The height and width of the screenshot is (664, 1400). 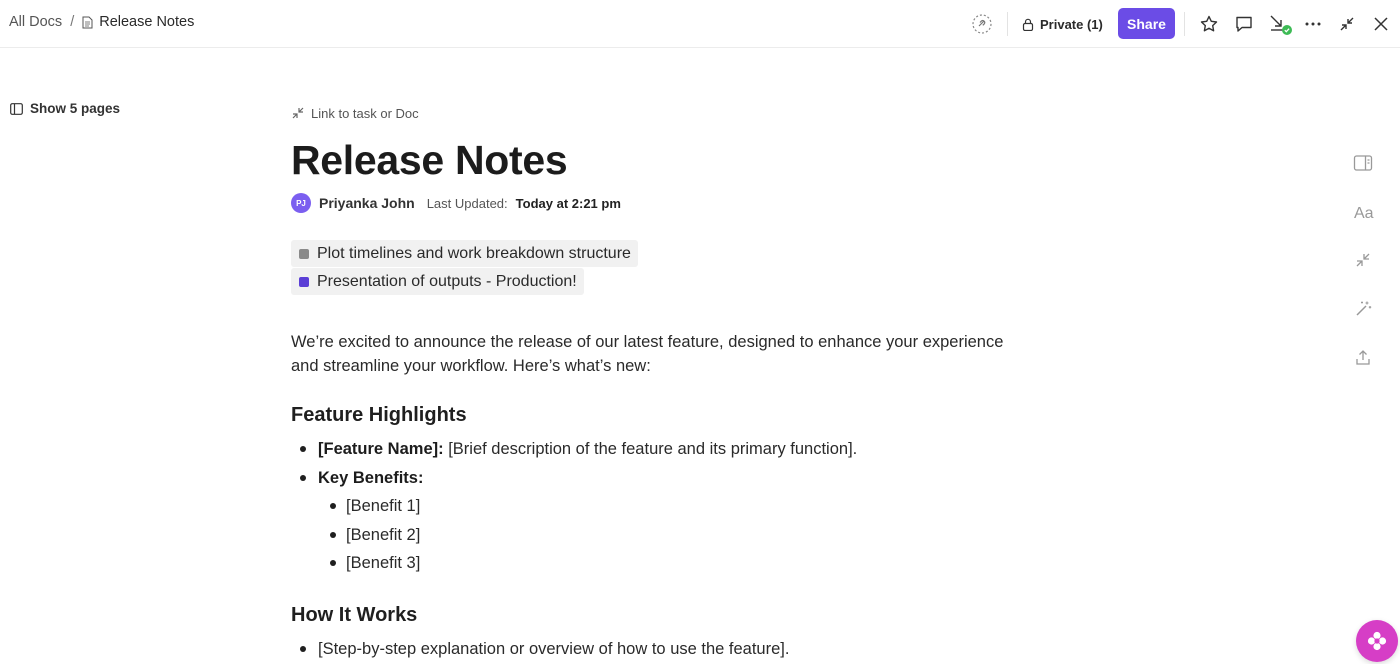 I want to click on link-to-task-button: Link to task or Doc, so click(x=671, y=113).